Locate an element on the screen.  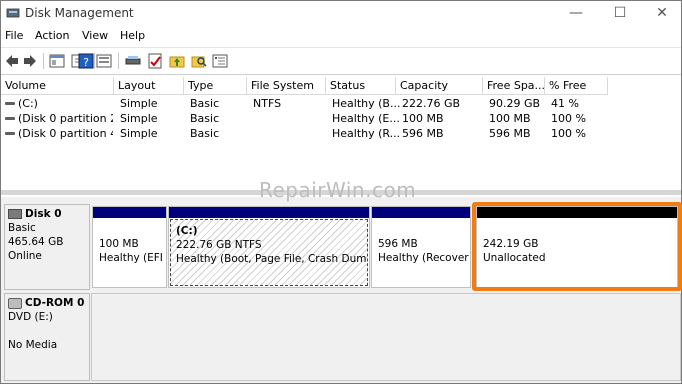
folder-up-icon is located at coordinates (177, 61).